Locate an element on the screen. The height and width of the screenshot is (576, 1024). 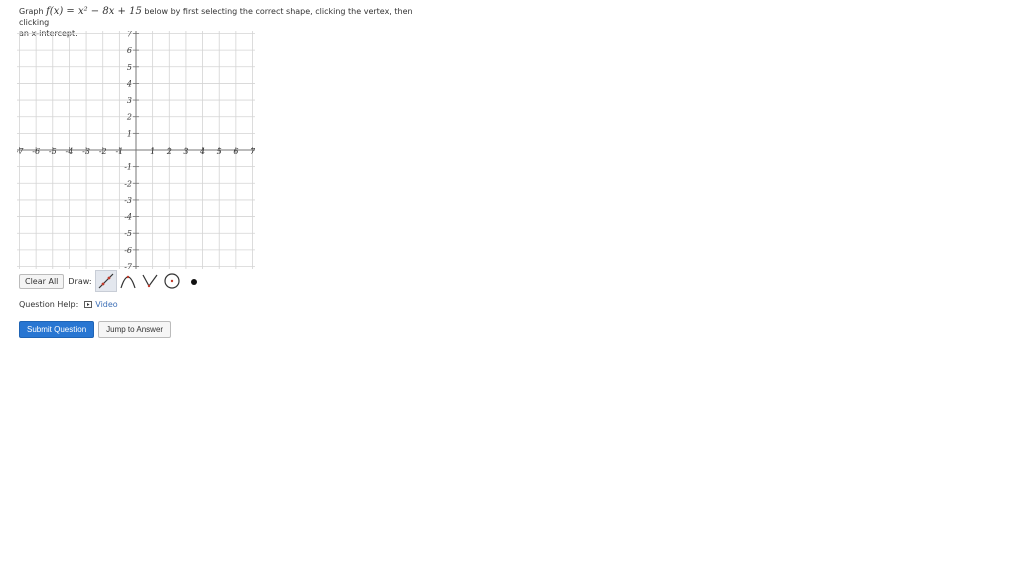
x-tick-label: 7 is located at coordinates (252, 151).